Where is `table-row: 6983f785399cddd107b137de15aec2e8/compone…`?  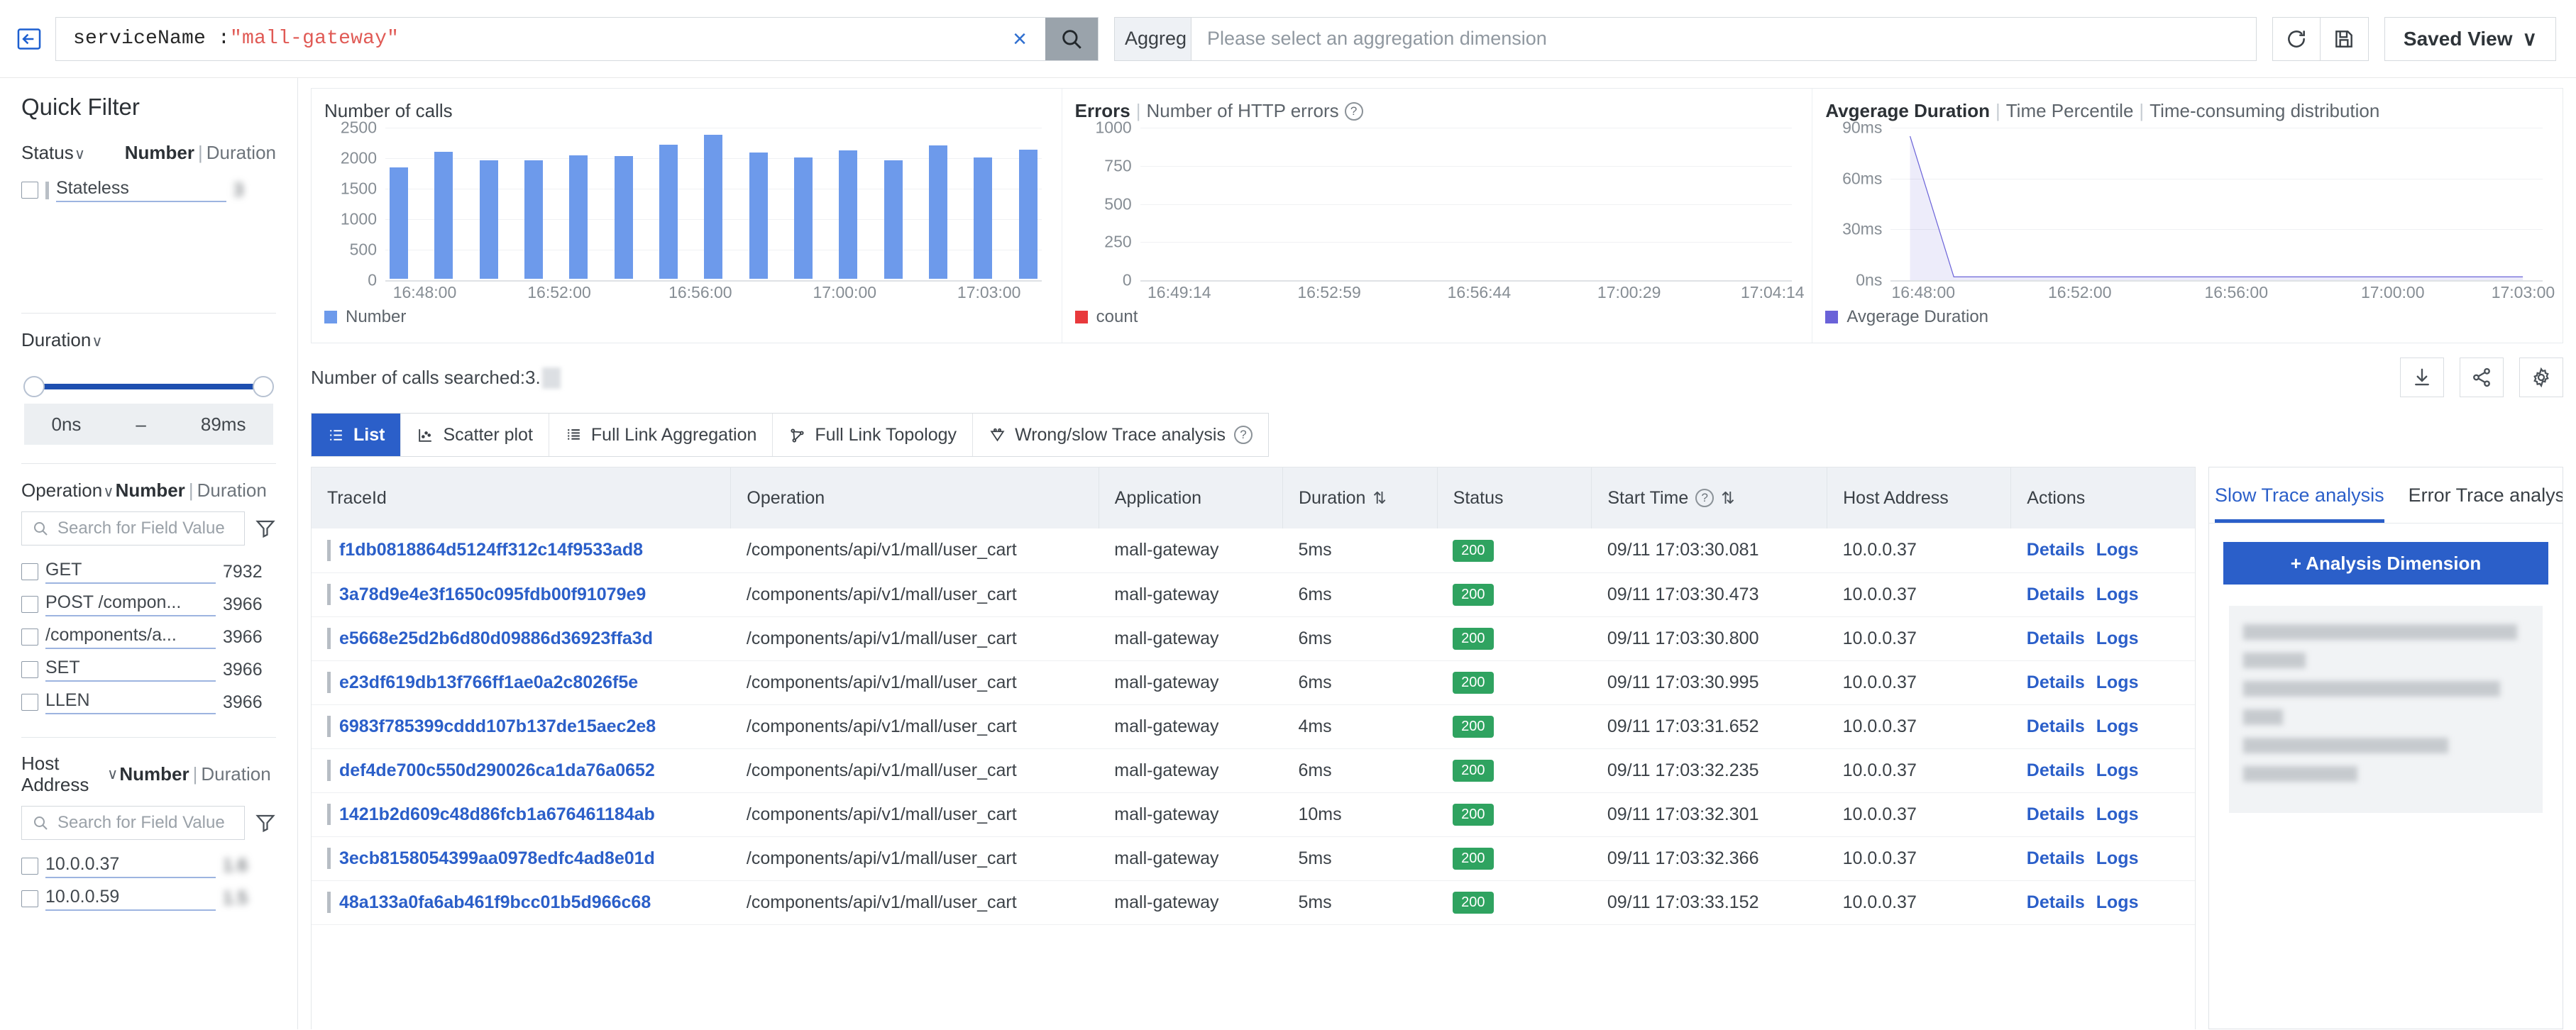 table-row: 6983f785399cddd107b137de15aec2e8/compone… is located at coordinates (1253, 726).